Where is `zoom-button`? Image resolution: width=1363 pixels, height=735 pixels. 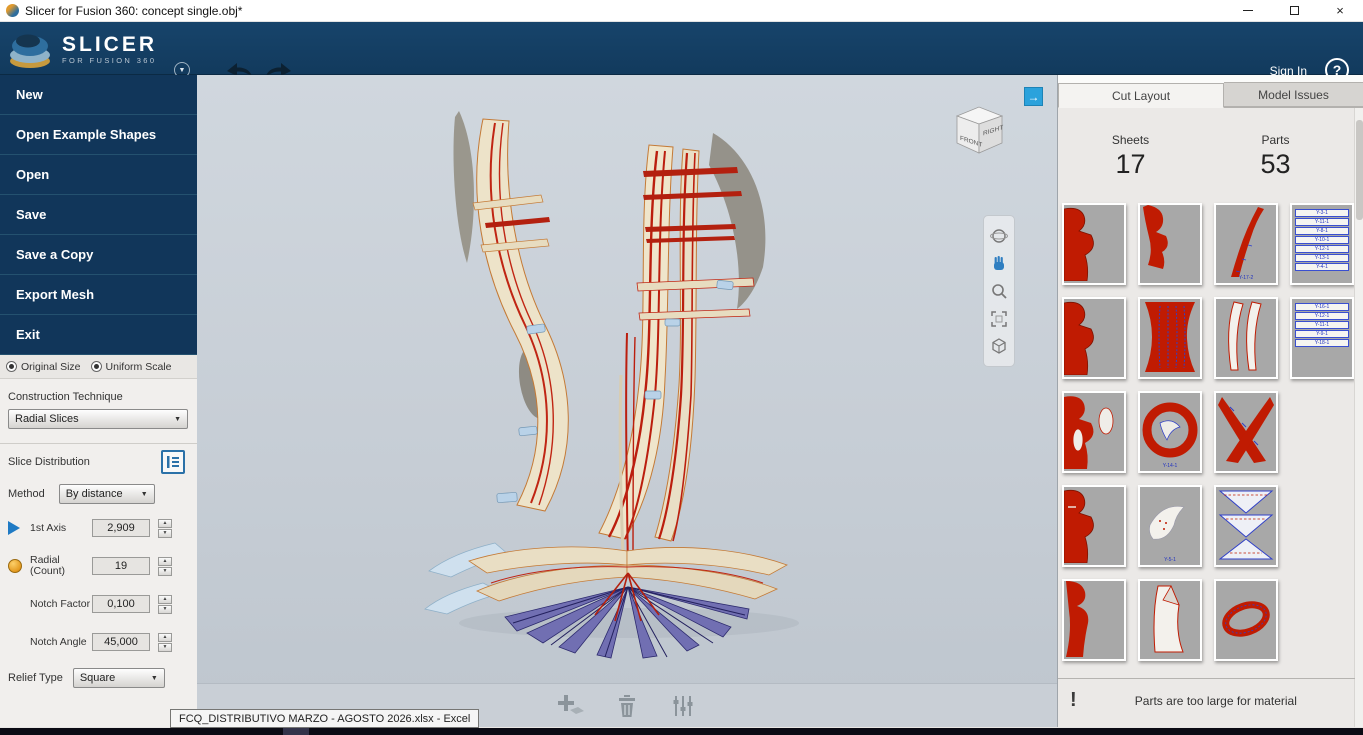
zoom-button is located at coordinates (999, 291).